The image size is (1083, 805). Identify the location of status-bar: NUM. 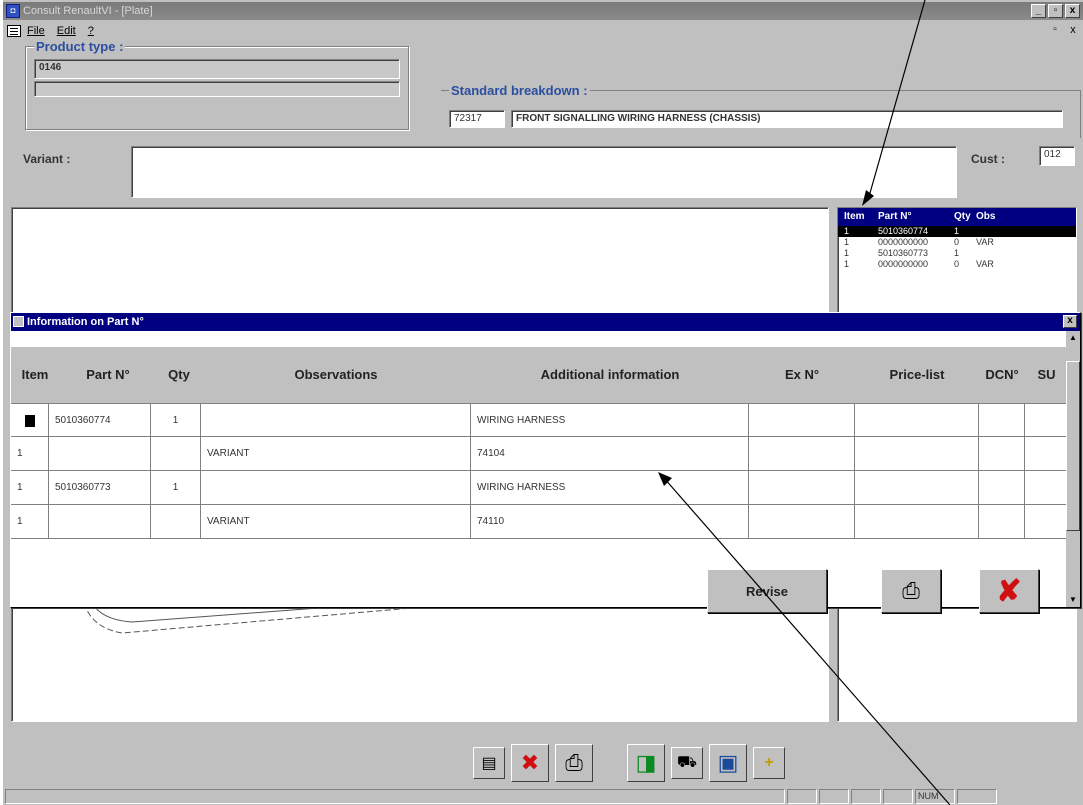
(543, 796).